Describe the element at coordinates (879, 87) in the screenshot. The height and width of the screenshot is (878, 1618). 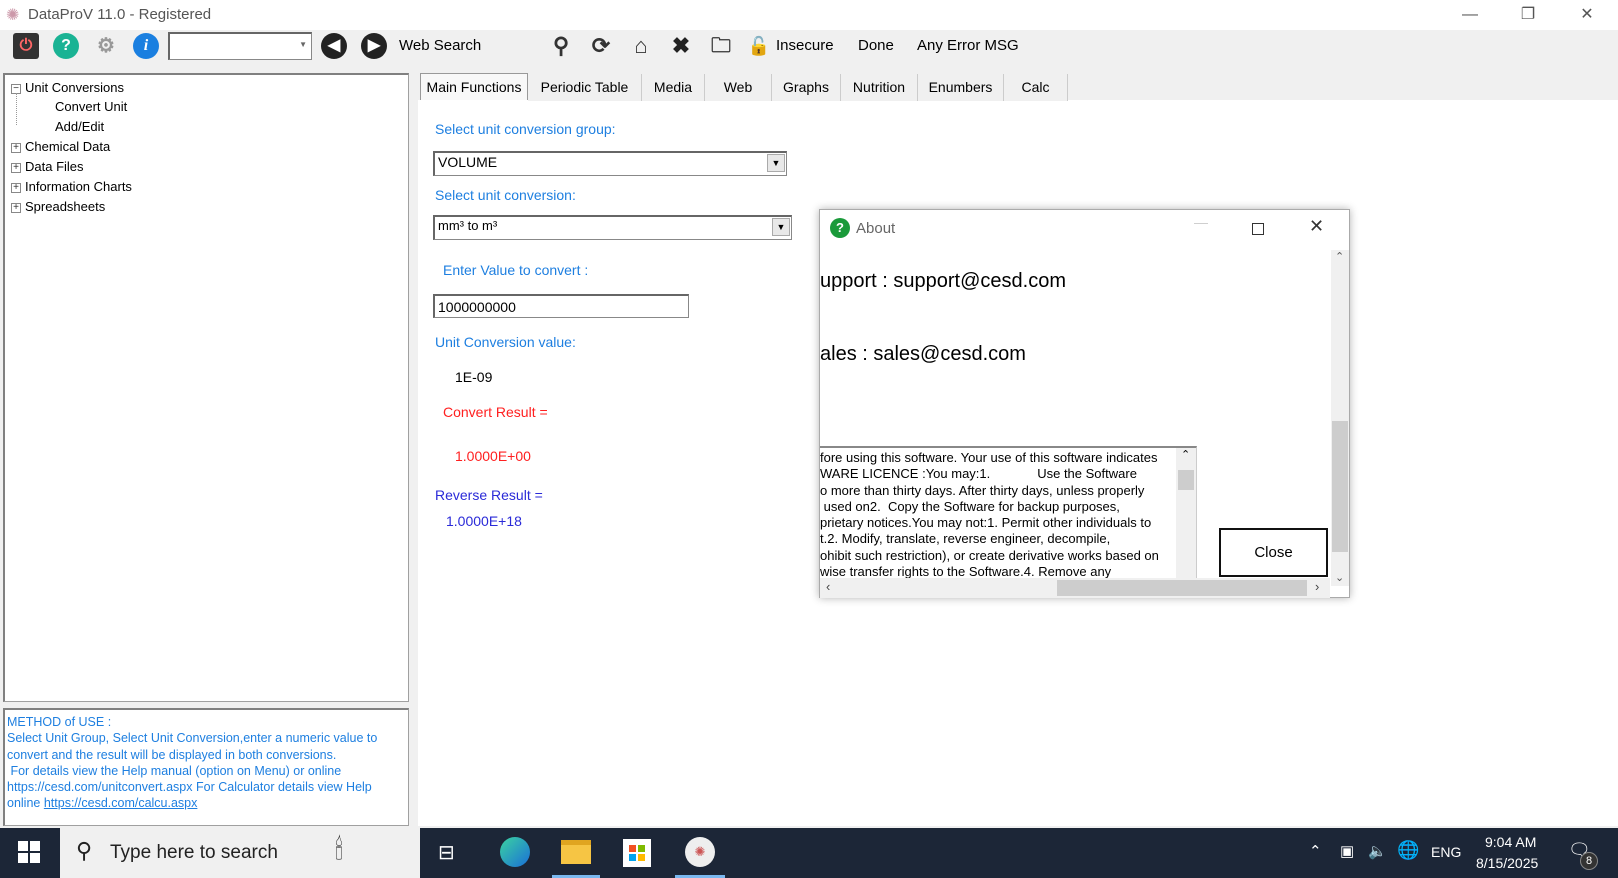
I see `tab-nutrition: Nutrition` at that location.